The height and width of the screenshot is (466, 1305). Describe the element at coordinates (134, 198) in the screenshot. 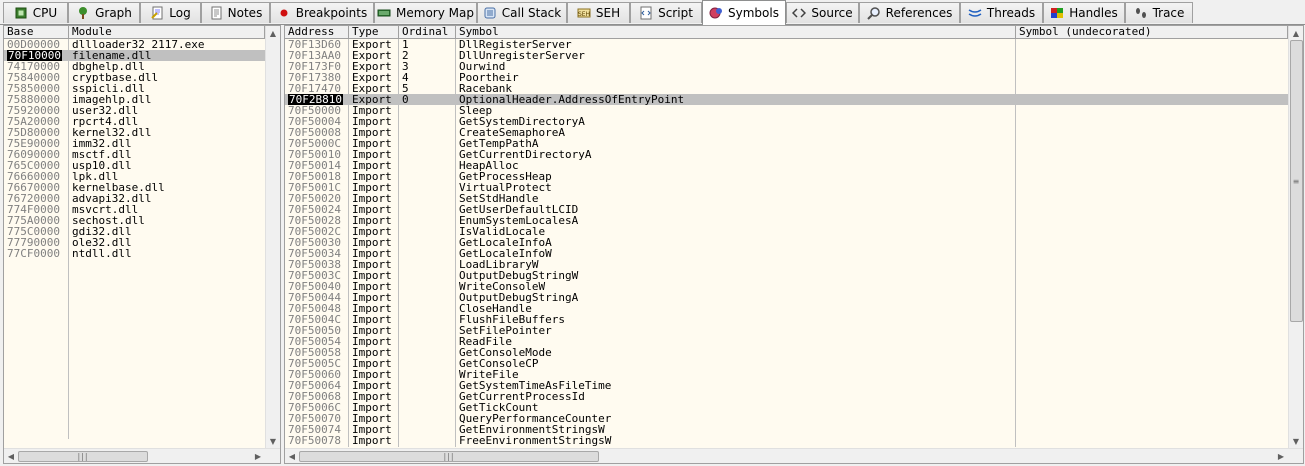

I see `module-row: 76720000 advapi32.dll` at that location.